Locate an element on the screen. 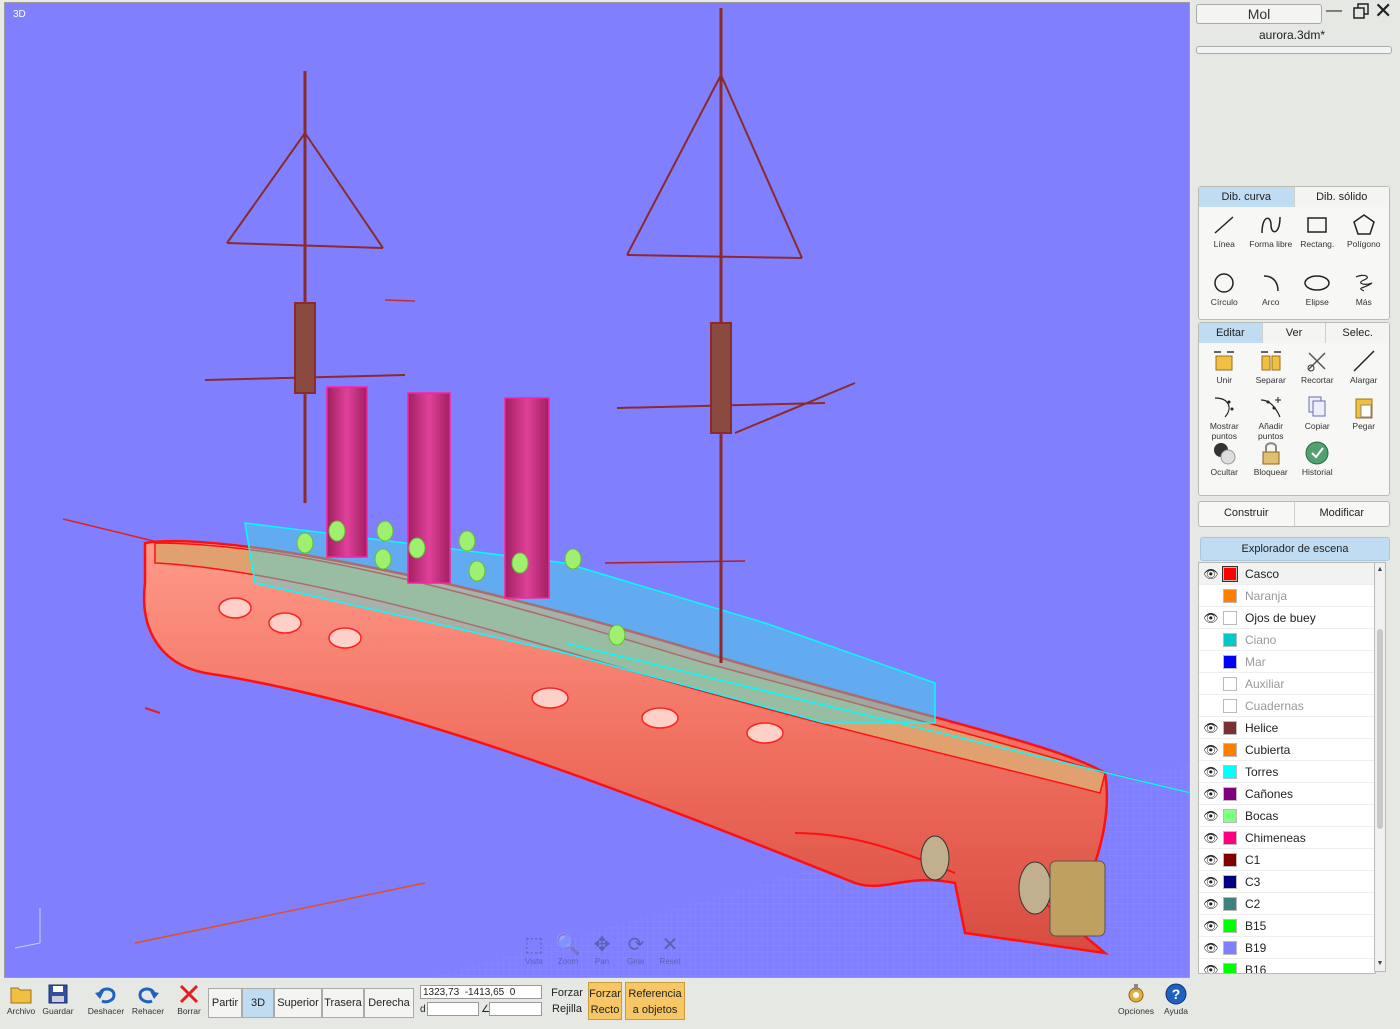 The image size is (1400, 1029). layer-row: 👁 Helice is located at coordinates (1287, 728).